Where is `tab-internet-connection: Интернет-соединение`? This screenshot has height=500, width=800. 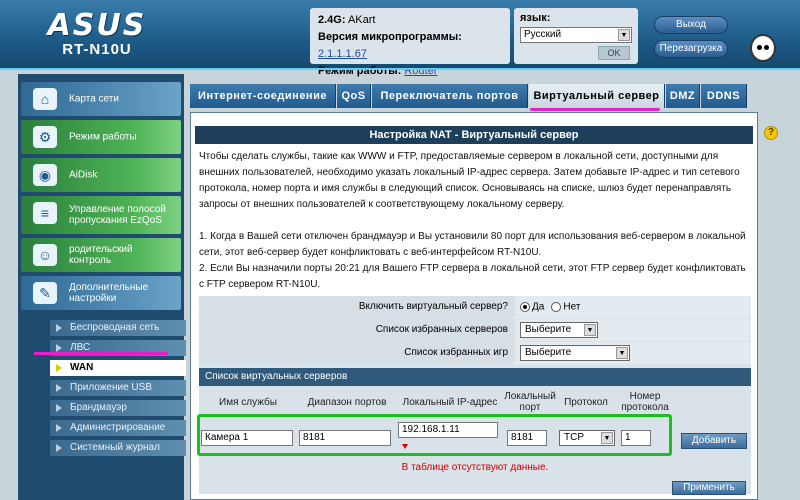
tab-internet-connection: Интернет-соединение is located at coordinates (263, 96).